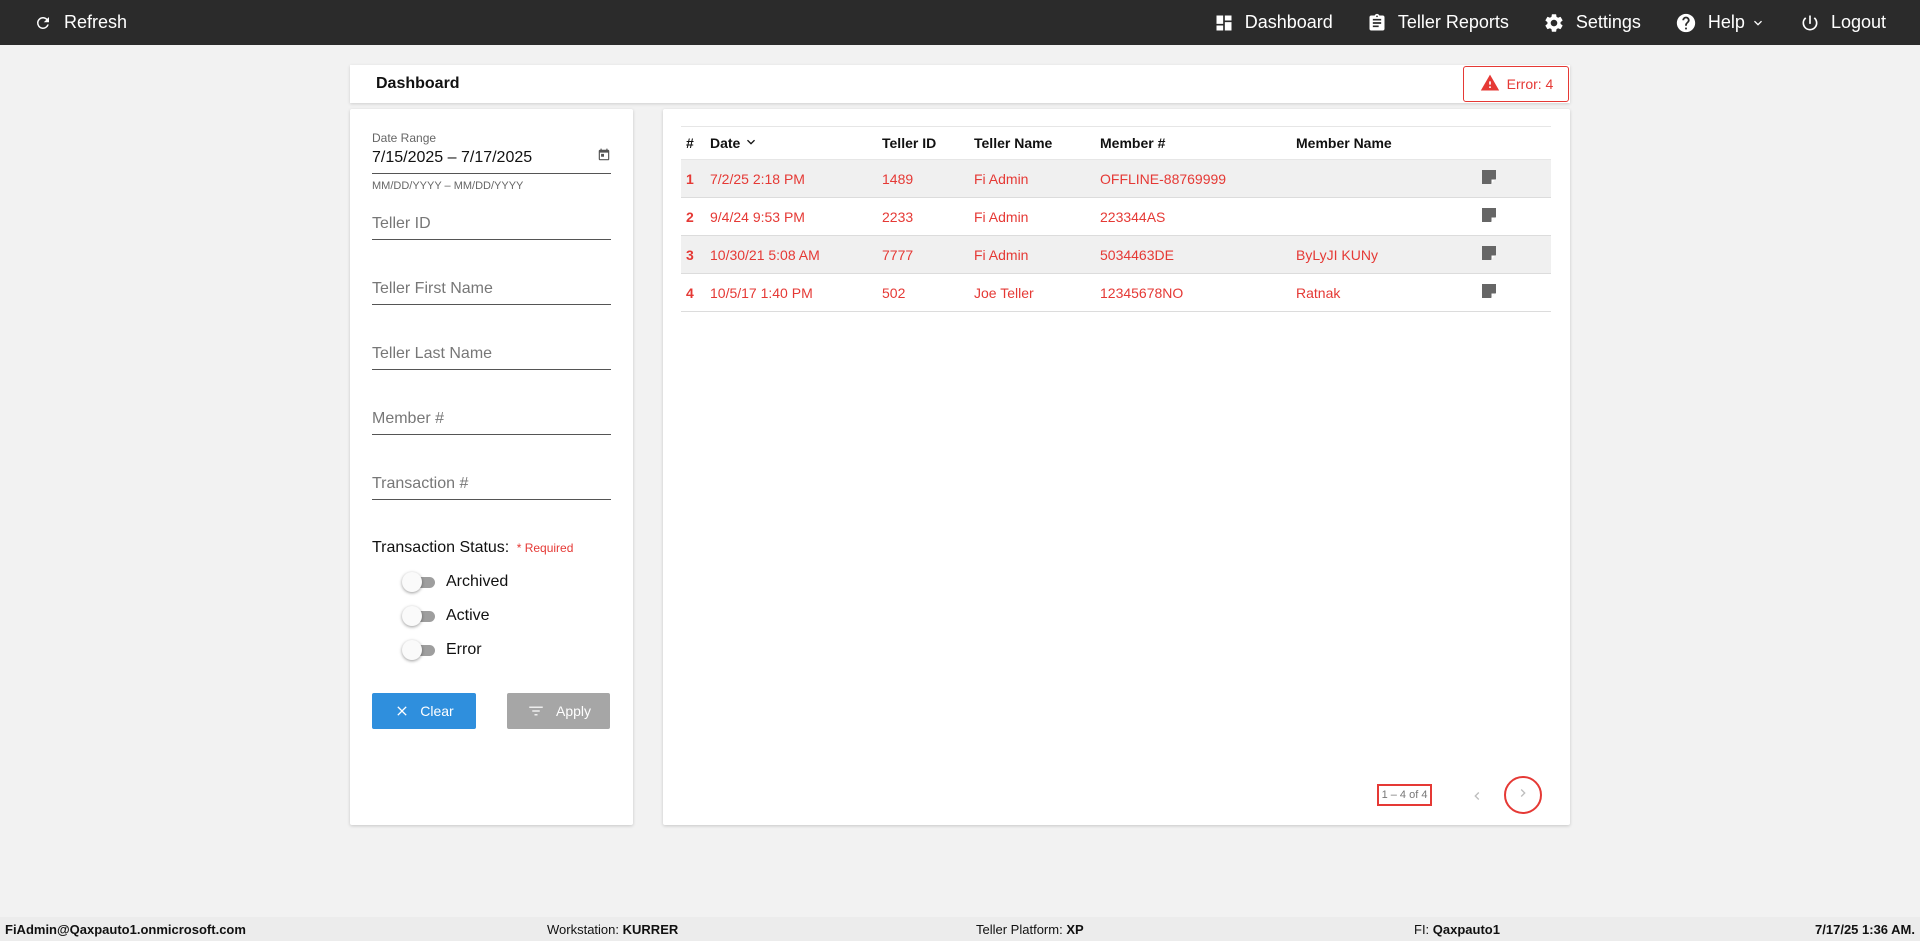 This screenshot has width=1920, height=941. What do you see at coordinates (796, 216) in the screenshot?
I see `row-date: 9/4/24 9:53 PM` at bounding box center [796, 216].